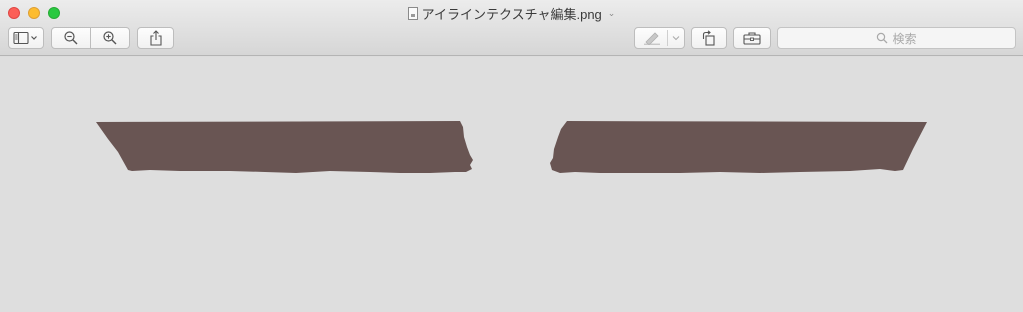 This screenshot has width=1023, height=312. I want to click on zoom-out-button, so click(71, 38).